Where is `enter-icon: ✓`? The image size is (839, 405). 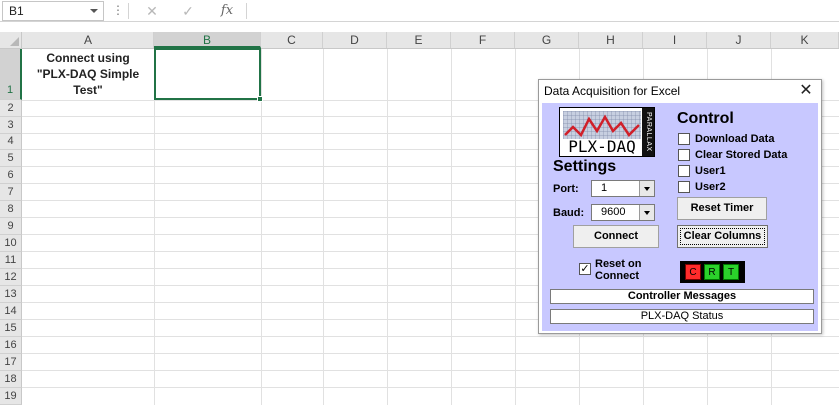
enter-icon: ✓ is located at coordinates (188, 11).